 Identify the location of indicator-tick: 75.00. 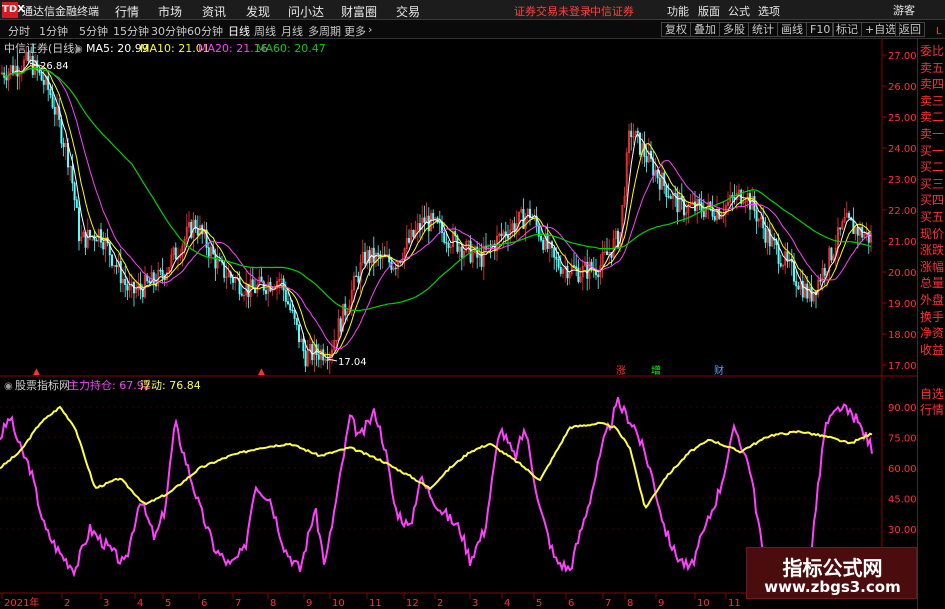
(902, 439).